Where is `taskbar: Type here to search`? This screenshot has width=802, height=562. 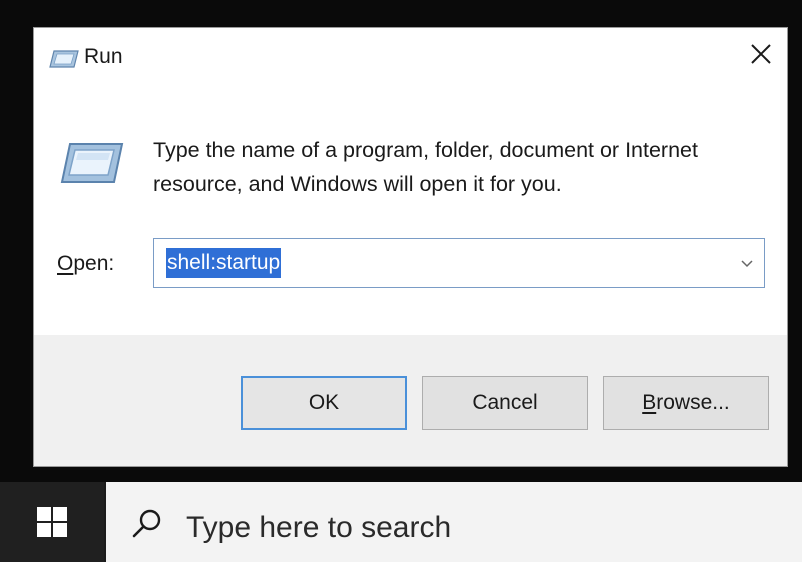 taskbar: Type here to search is located at coordinates (401, 522).